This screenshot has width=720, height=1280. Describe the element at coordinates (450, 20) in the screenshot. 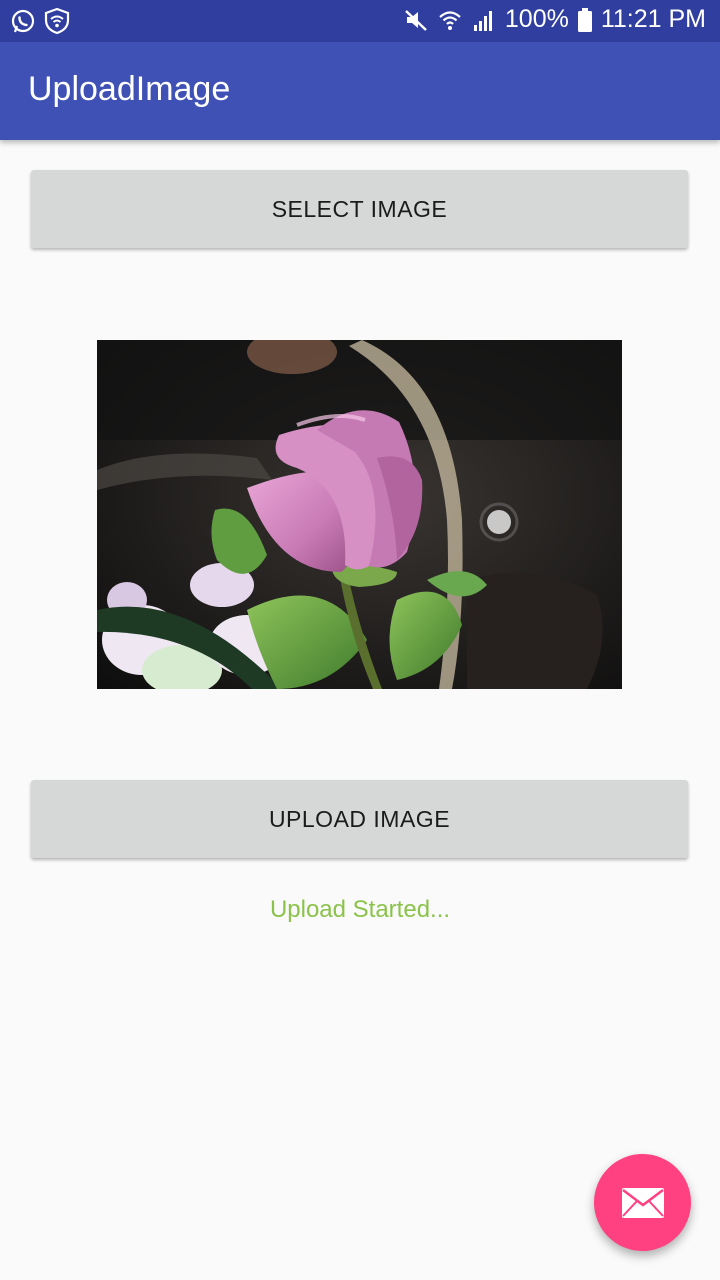

I see `wifi-icon` at that location.